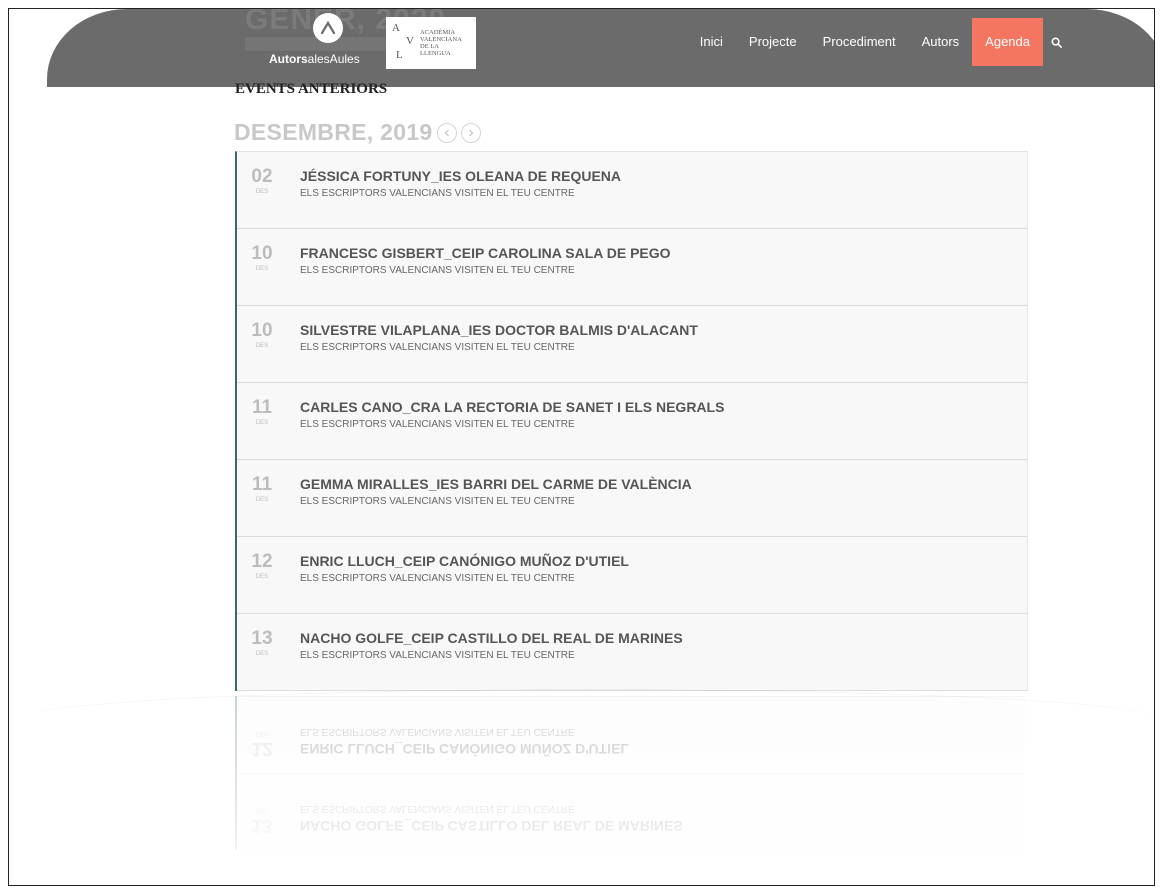  I want to click on event-day: 02, so click(262, 176).